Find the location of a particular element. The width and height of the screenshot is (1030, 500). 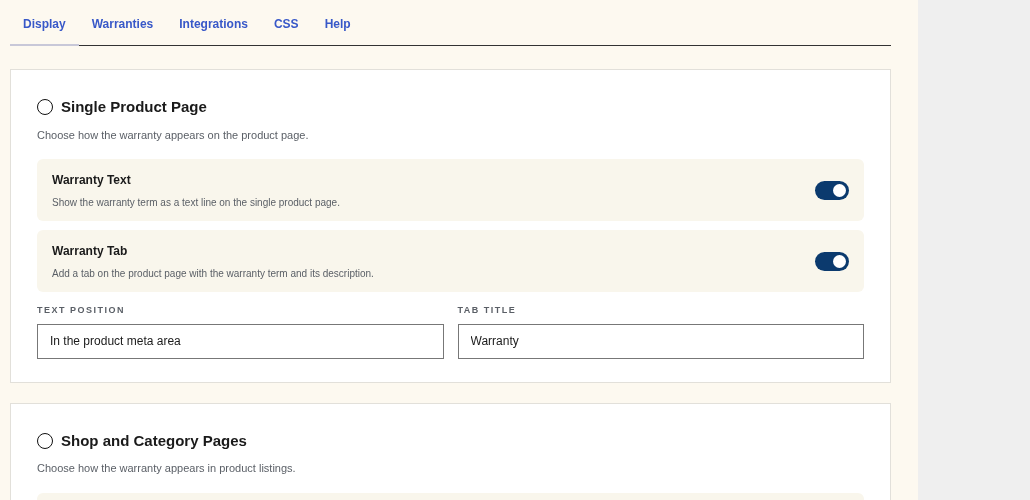

section-description: Choose how the warranty appears on the product page. is located at coordinates (173, 135).